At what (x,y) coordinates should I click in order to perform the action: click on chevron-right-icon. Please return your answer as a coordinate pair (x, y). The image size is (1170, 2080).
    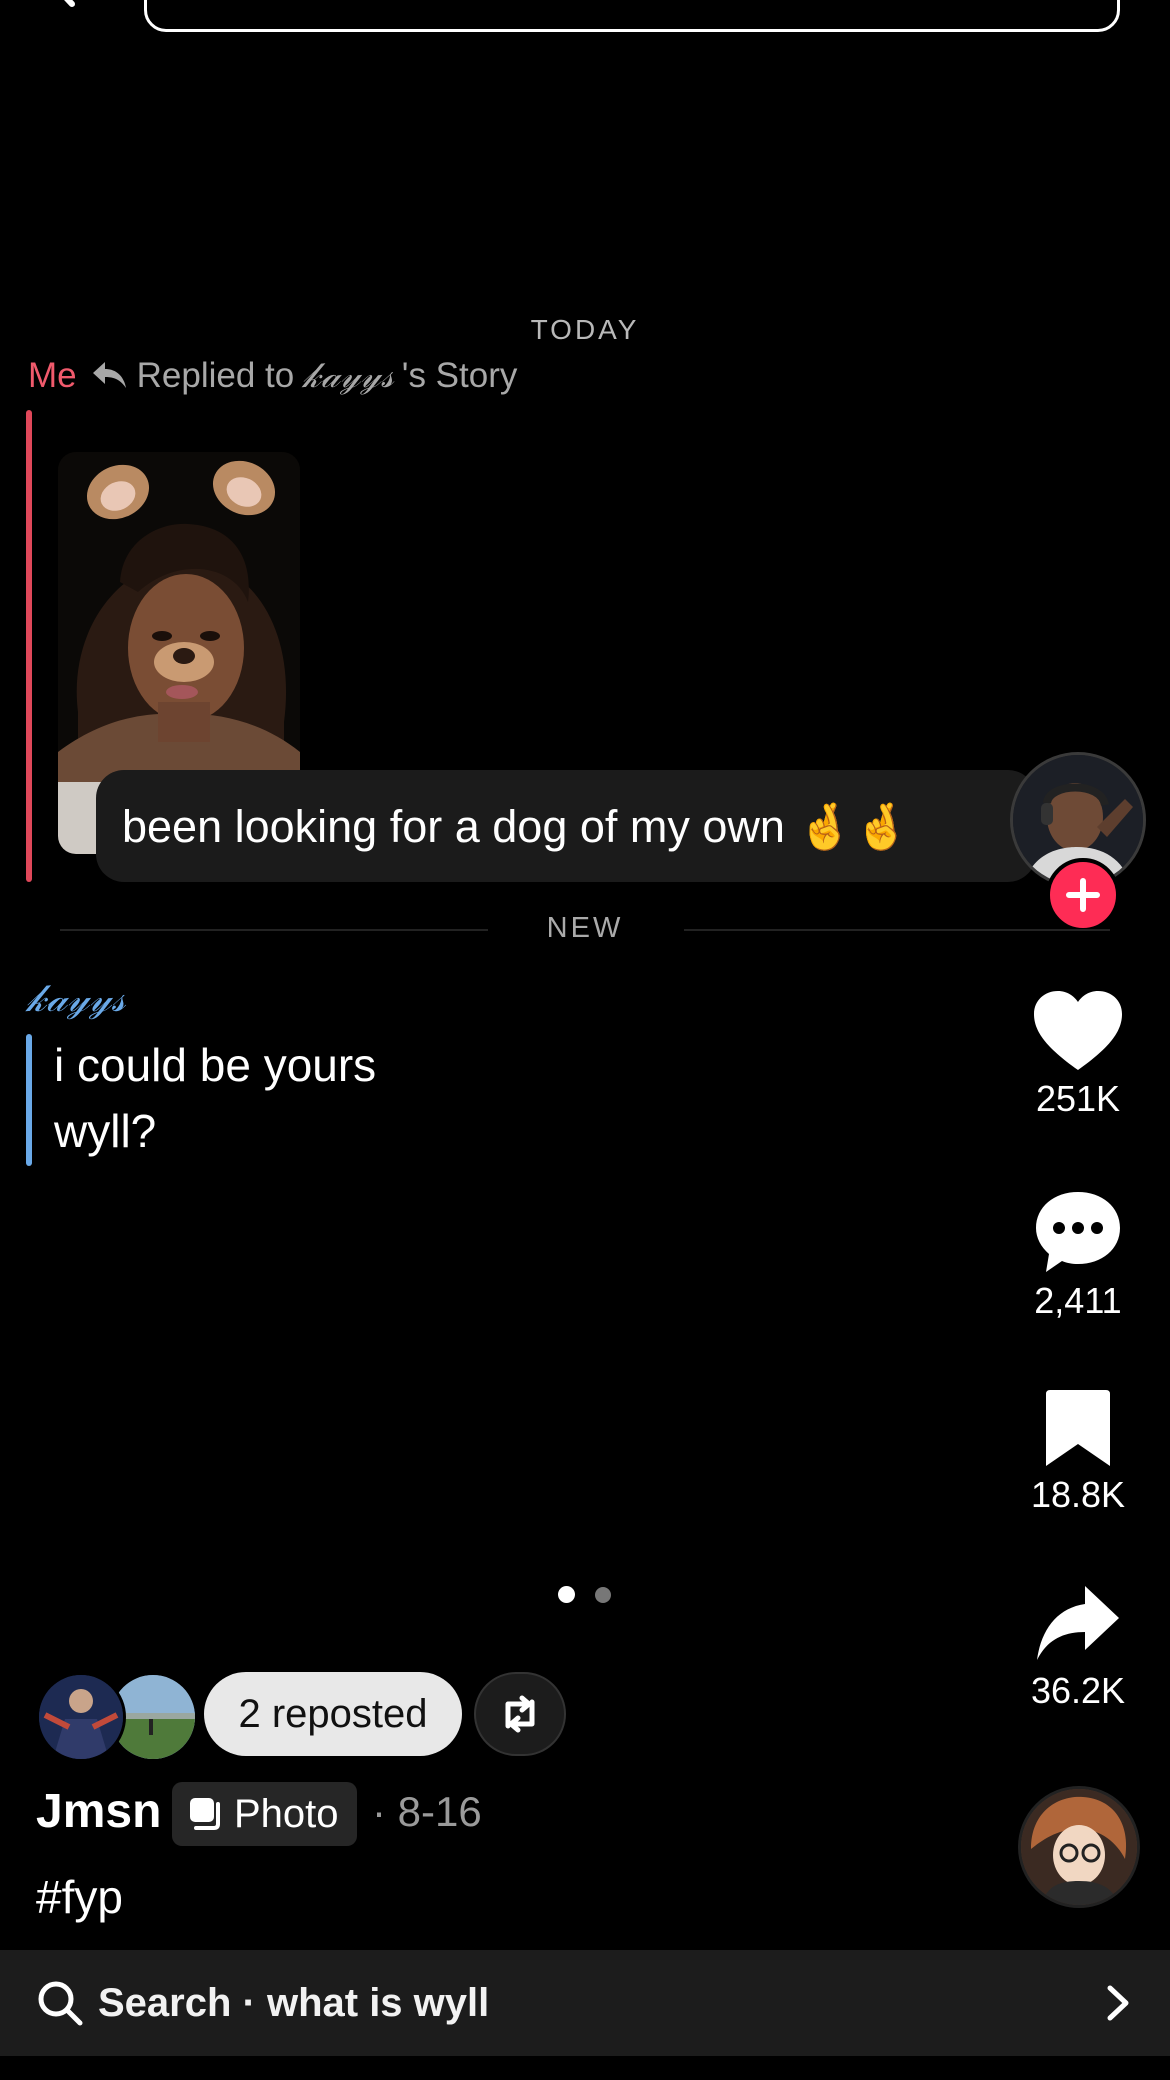
    Looking at the image, I should click on (1118, 2003).